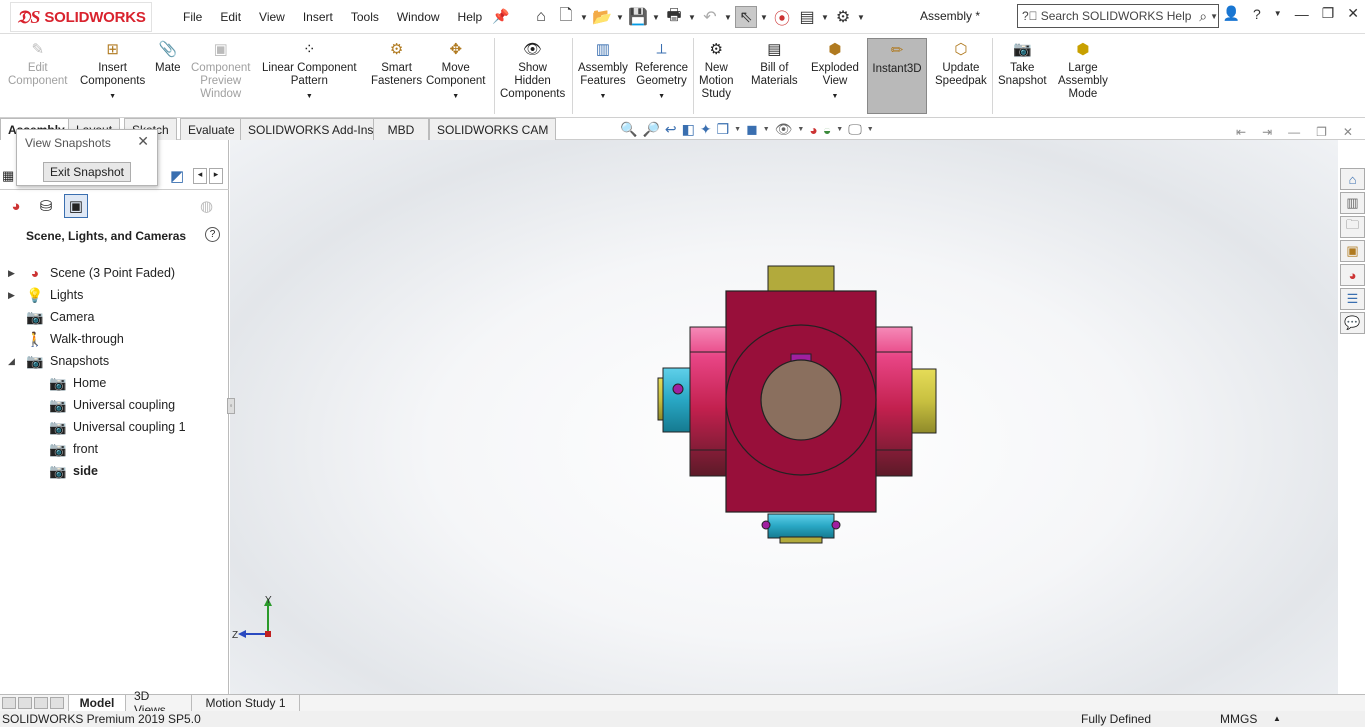  Describe the element at coordinates (566, 17) in the screenshot. I see `new-document-icon: 🗋` at that location.